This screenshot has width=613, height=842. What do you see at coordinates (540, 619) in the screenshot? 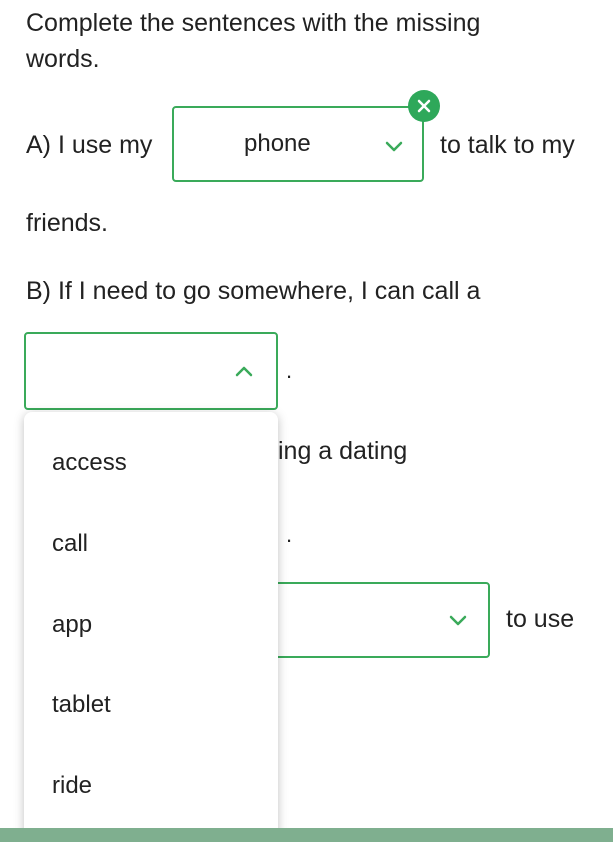
I see `sentence-c-suffix: to use` at bounding box center [540, 619].